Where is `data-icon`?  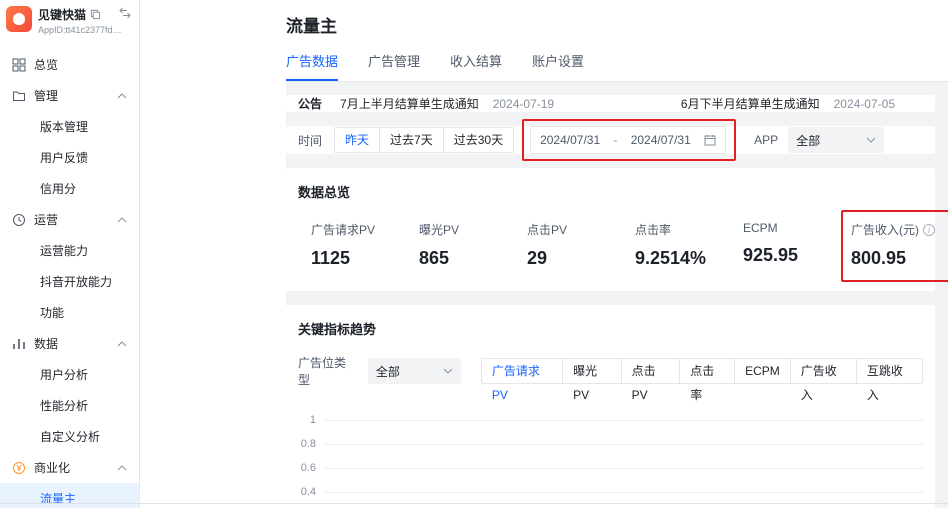
data-icon is located at coordinates (19, 344).